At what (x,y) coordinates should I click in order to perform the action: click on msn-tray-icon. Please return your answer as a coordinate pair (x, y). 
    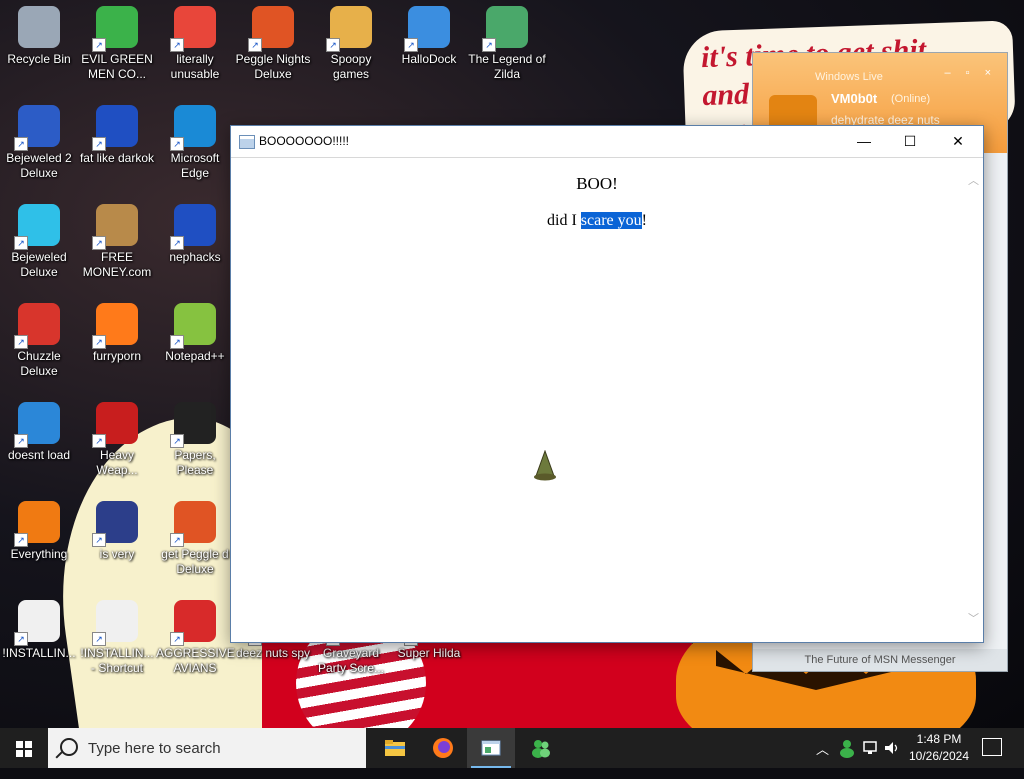
    Looking at the image, I should click on (847, 748).